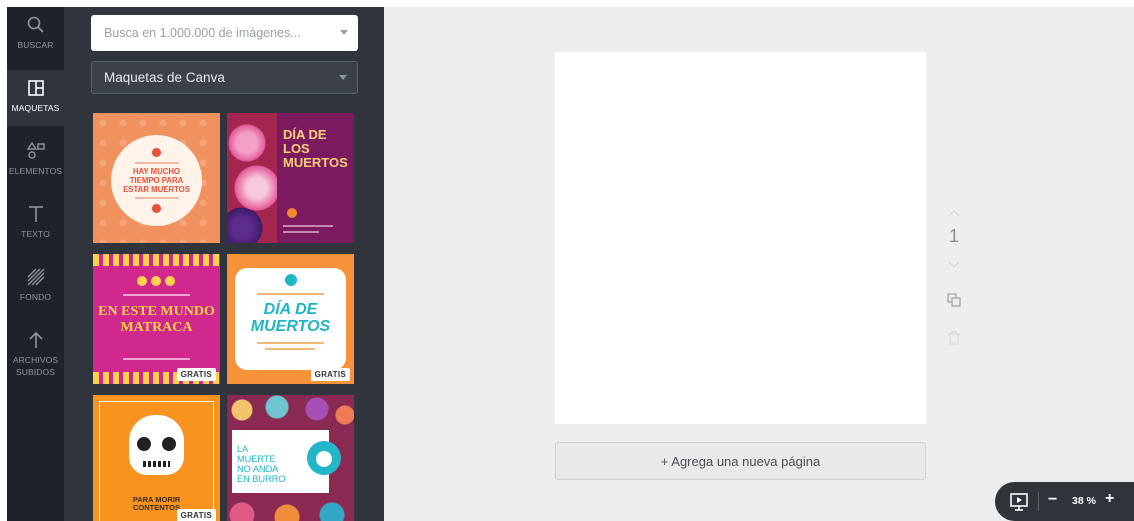 This screenshot has width=1134, height=521. What do you see at coordinates (315, 148) in the screenshot?
I see `template-title: DÍA DE LOS MUERTOS` at bounding box center [315, 148].